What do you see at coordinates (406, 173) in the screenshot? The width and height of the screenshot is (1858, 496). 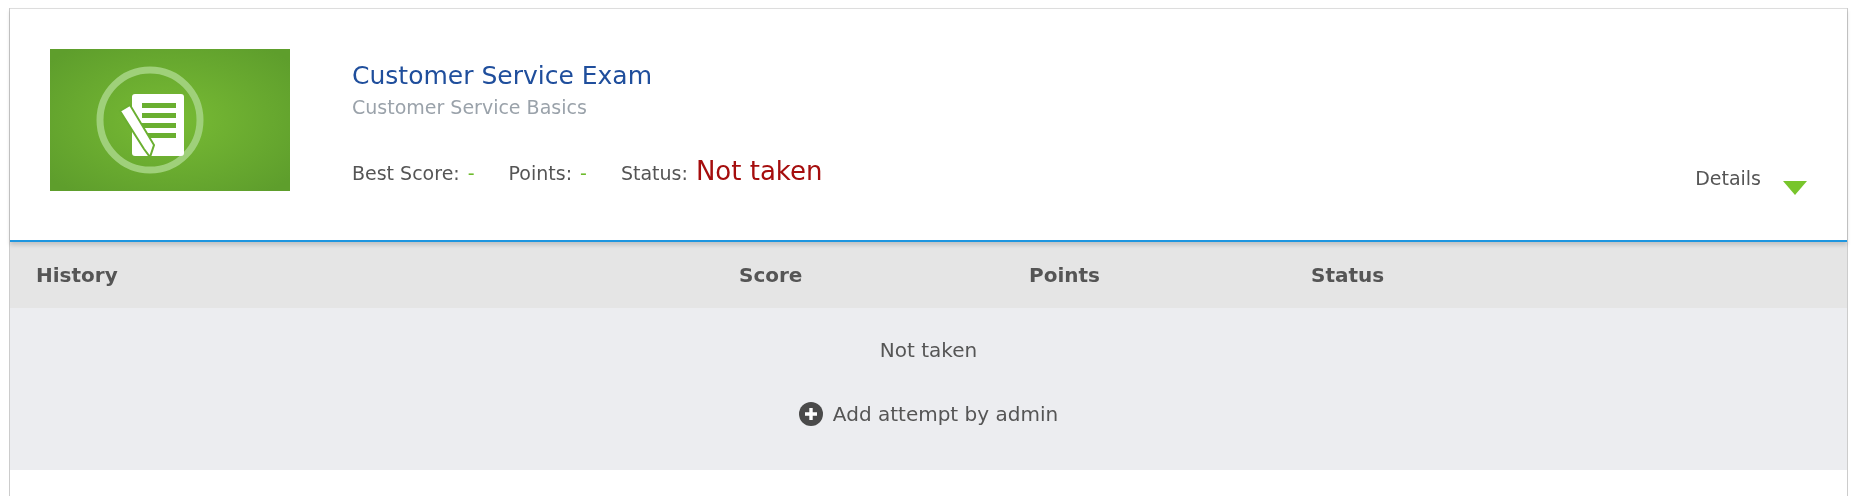 I see `stat-label: Best Score:` at bounding box center [406, 173].